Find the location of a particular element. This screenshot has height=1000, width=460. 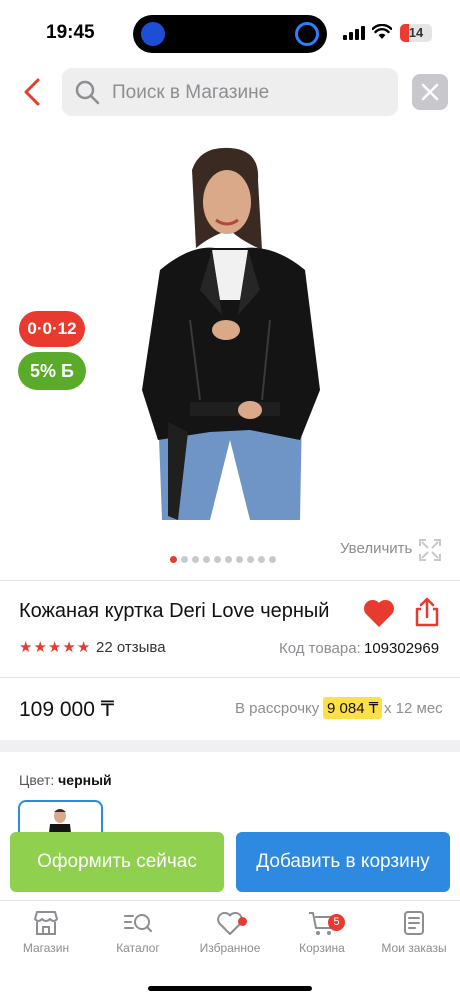

reviews-link: 22 отзыва is located at coordinates (131, 647).